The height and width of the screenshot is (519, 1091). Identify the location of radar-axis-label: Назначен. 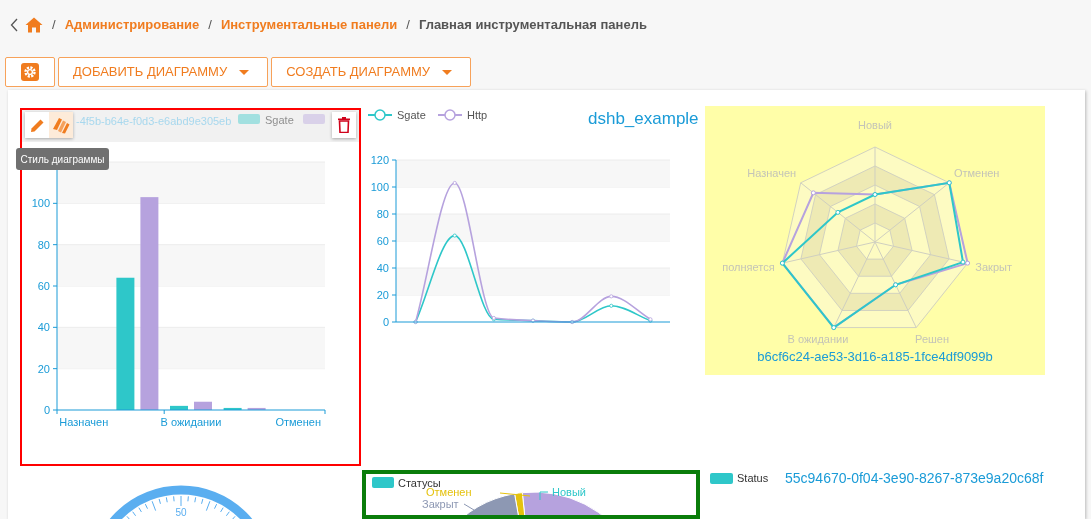
(772, 172).